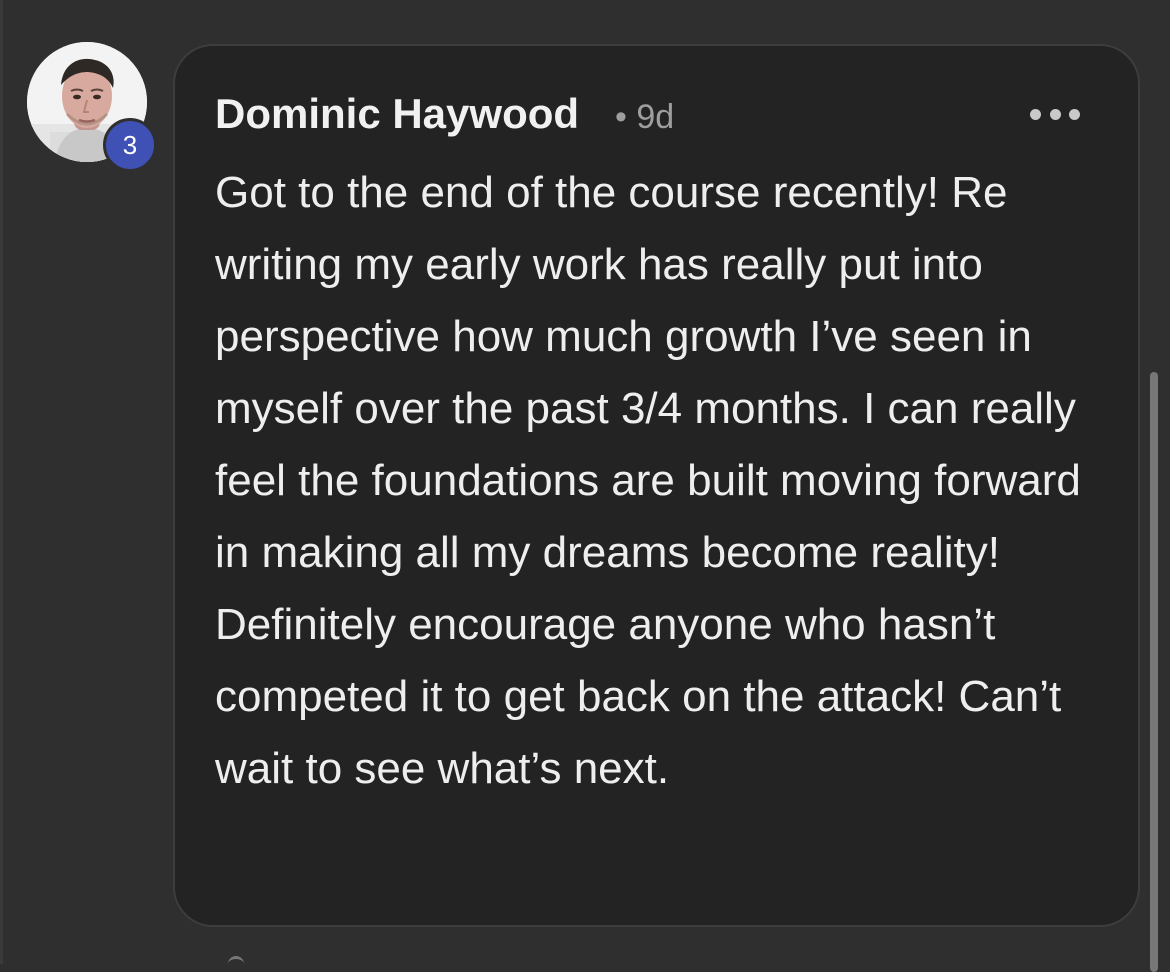 Image resolution: width=1170 pixels, height=972 pixels. Describe the element at coordinates (130, 145) in the screenshot. I see `user-level-badge: 3` at that location.